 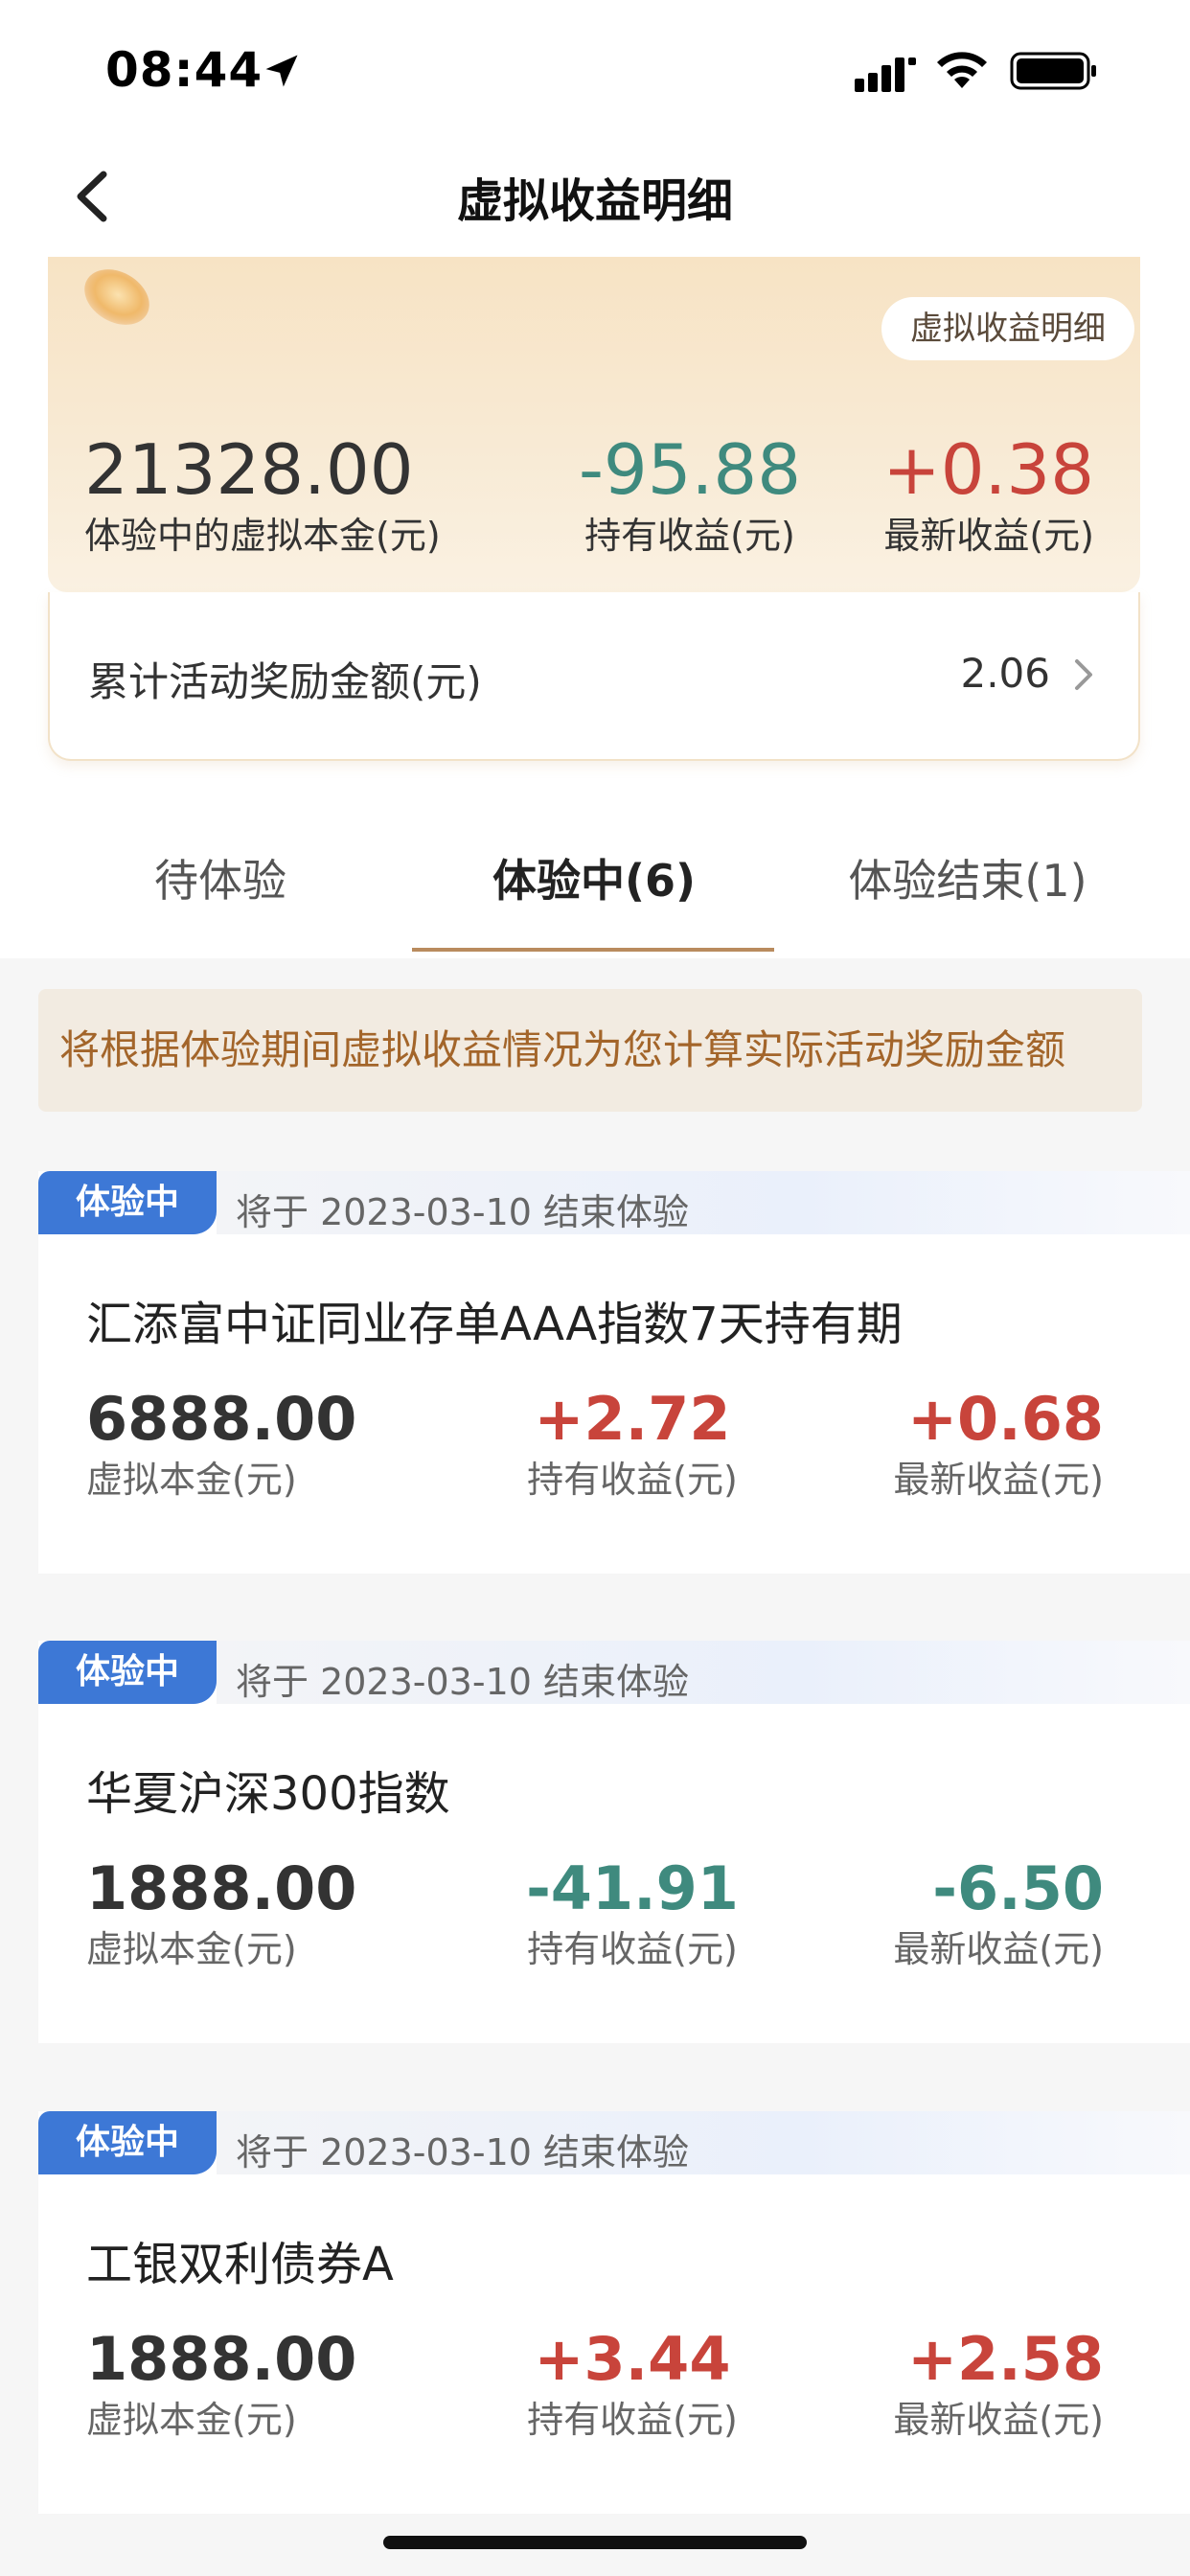 I want to click on principal-value: 21328.00, so click(x=249, y=469).